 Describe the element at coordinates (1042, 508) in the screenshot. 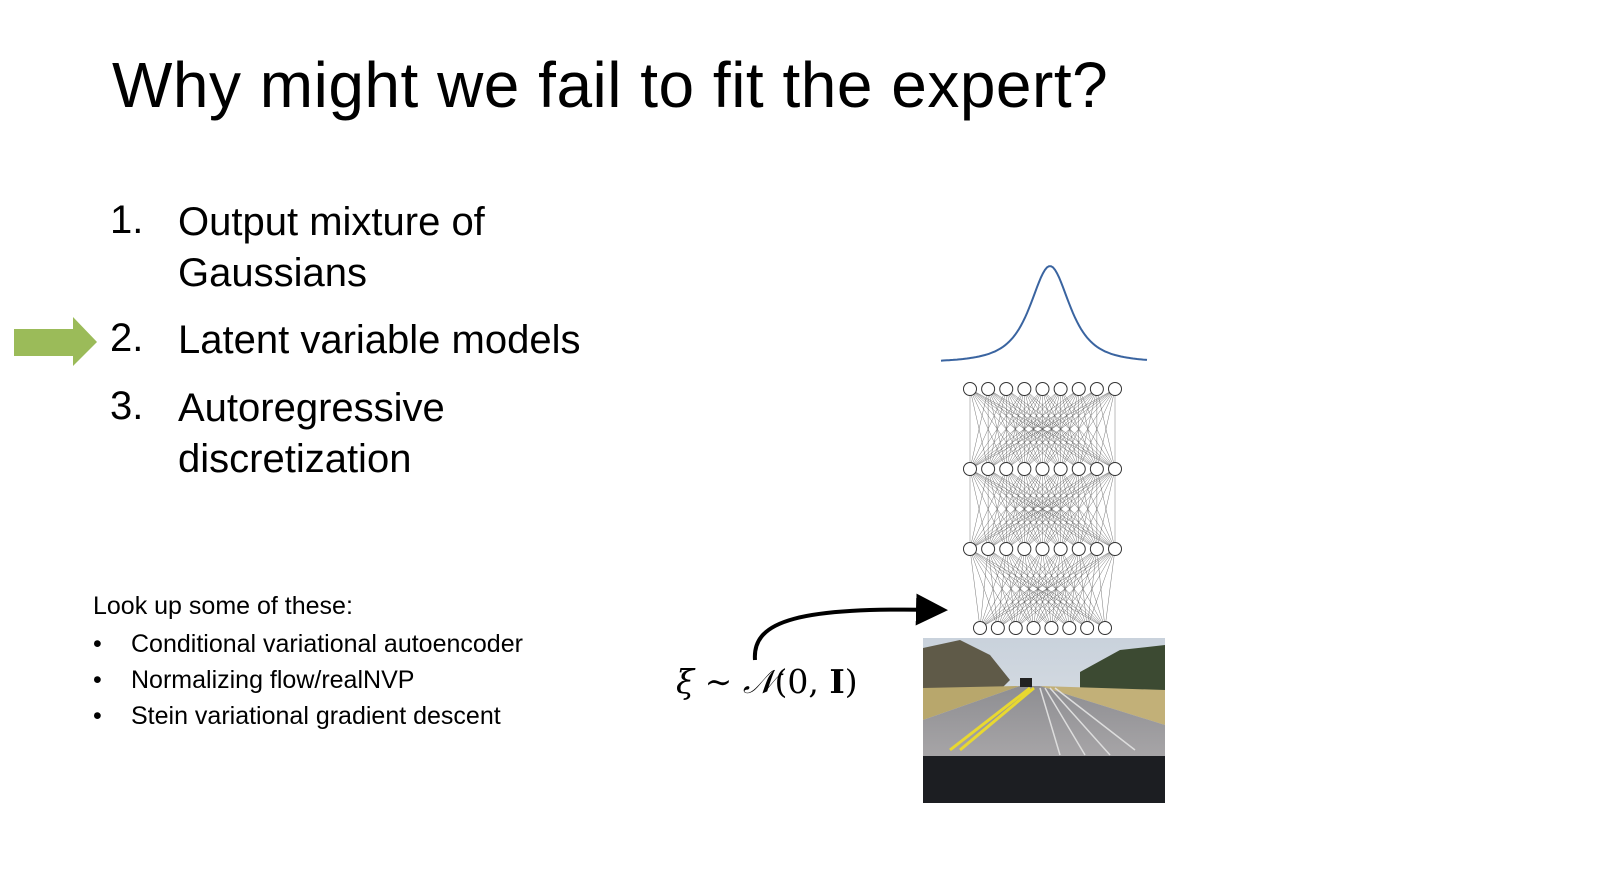

I see `neural-network` at that location.